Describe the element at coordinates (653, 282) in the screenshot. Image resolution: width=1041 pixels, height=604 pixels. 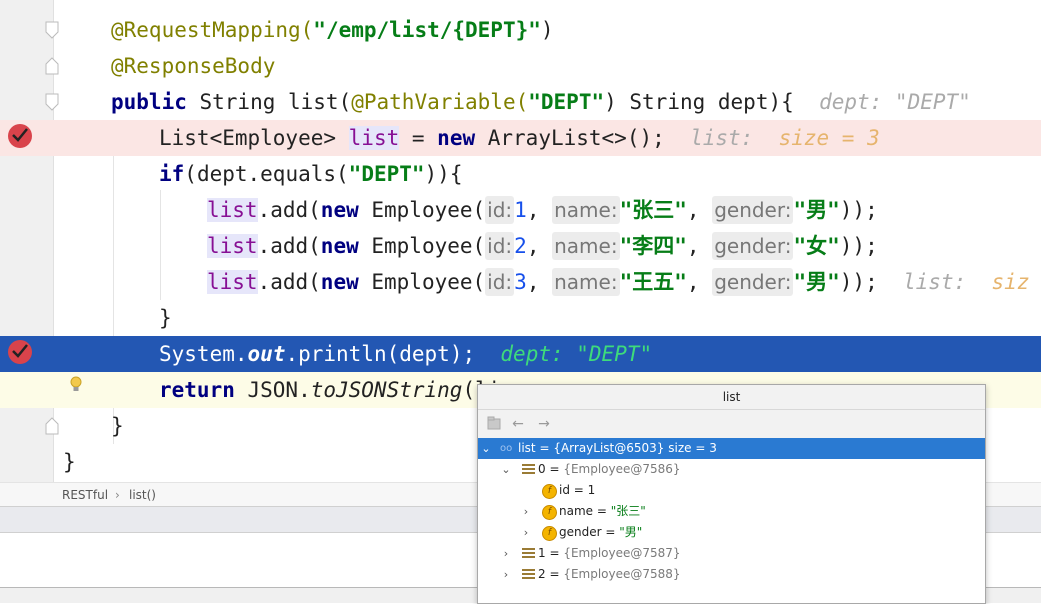
I see `string-literal: "王五"` at that location.